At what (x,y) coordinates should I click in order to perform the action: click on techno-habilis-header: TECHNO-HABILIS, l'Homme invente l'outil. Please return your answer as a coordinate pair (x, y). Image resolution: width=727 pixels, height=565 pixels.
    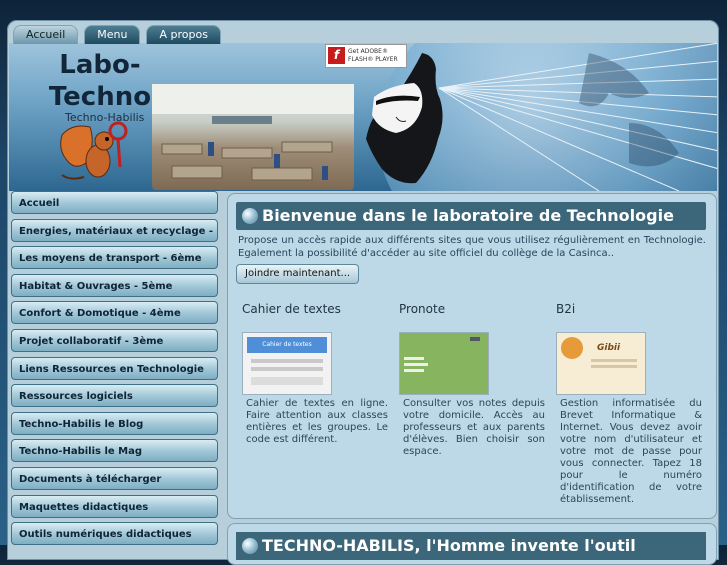
    Looking at the image, I should click on (471, 546).